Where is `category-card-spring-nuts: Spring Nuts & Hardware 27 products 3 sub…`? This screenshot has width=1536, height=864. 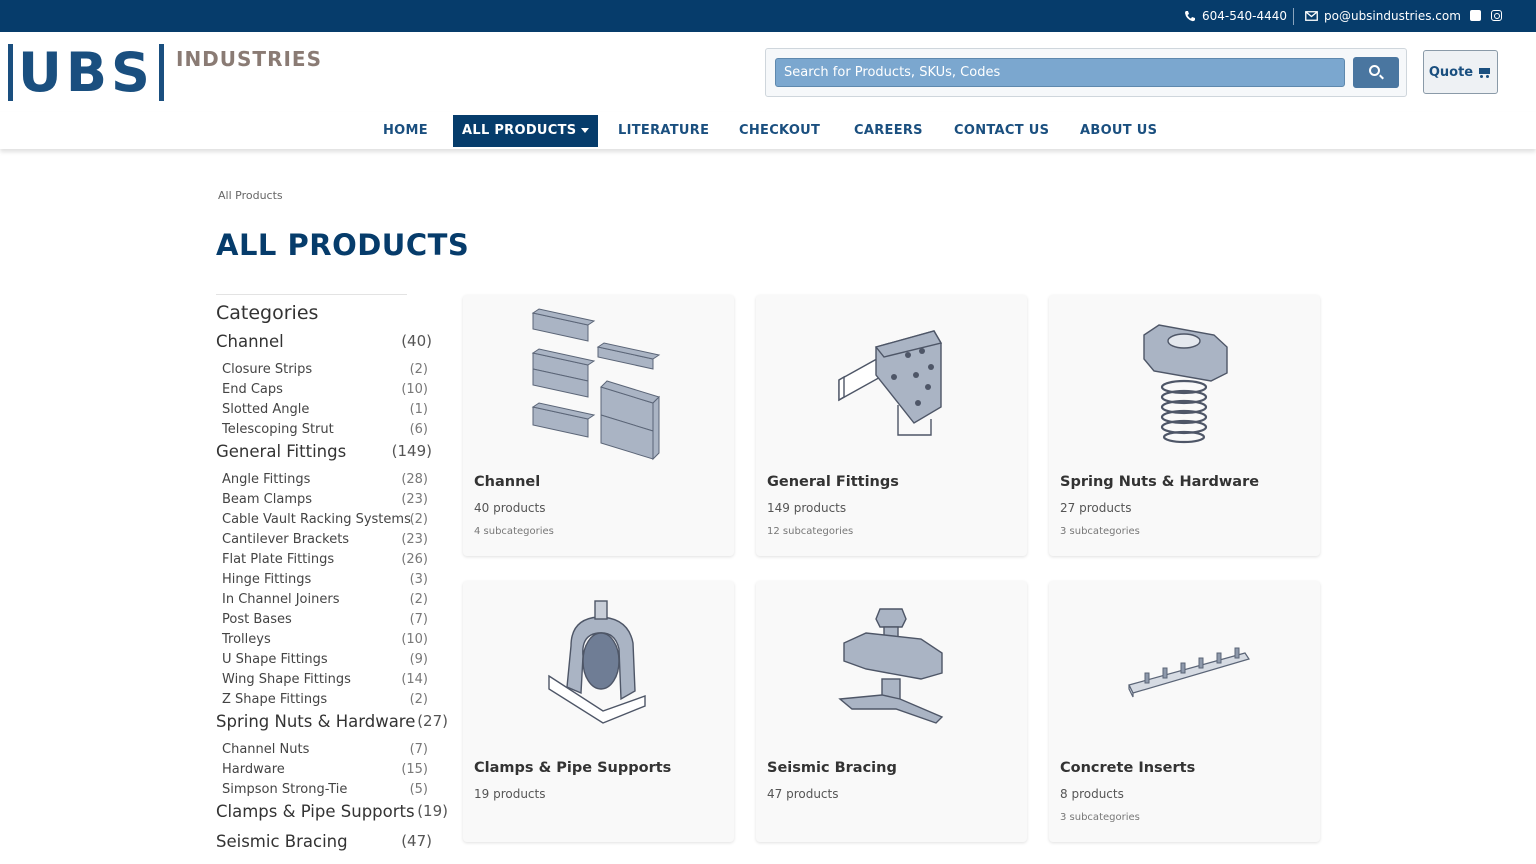 category-card-spring-nuts: Spring Nuts & Hardware 27 products 3 sub… is located at coordinates (1184, 425).